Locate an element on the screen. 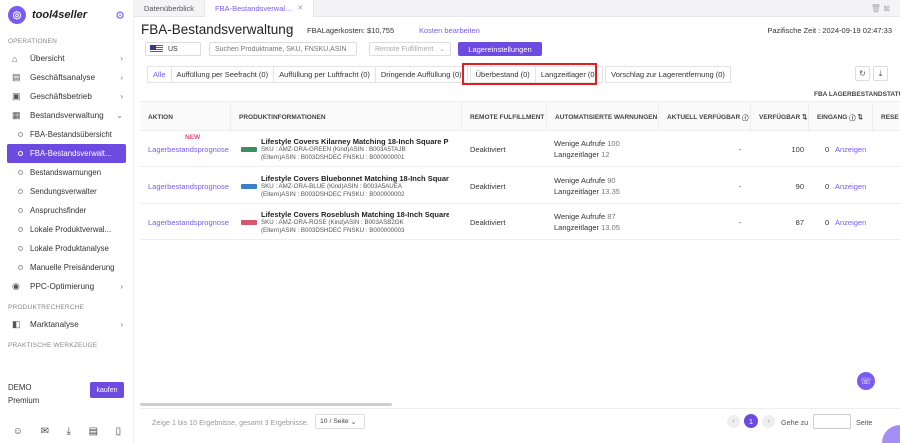  document-icon: ▤ is located at coordinates (93, 431).